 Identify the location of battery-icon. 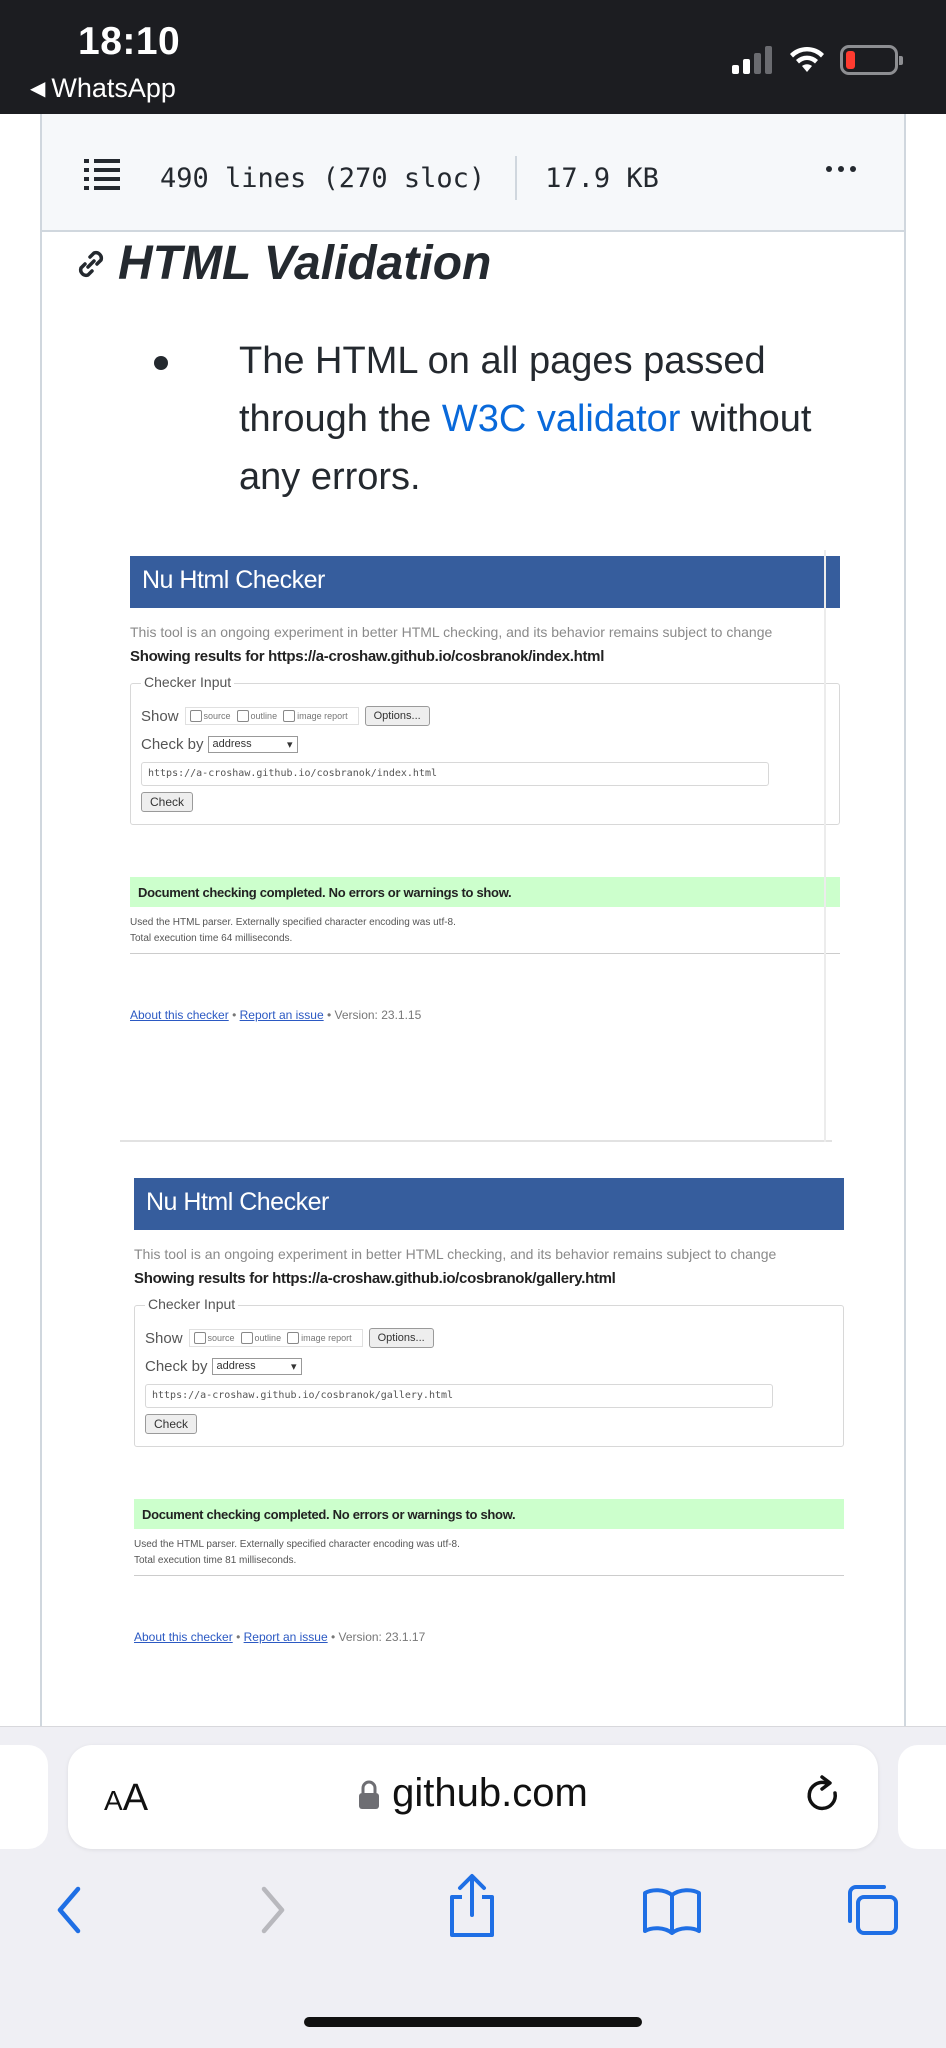
(871, 60).